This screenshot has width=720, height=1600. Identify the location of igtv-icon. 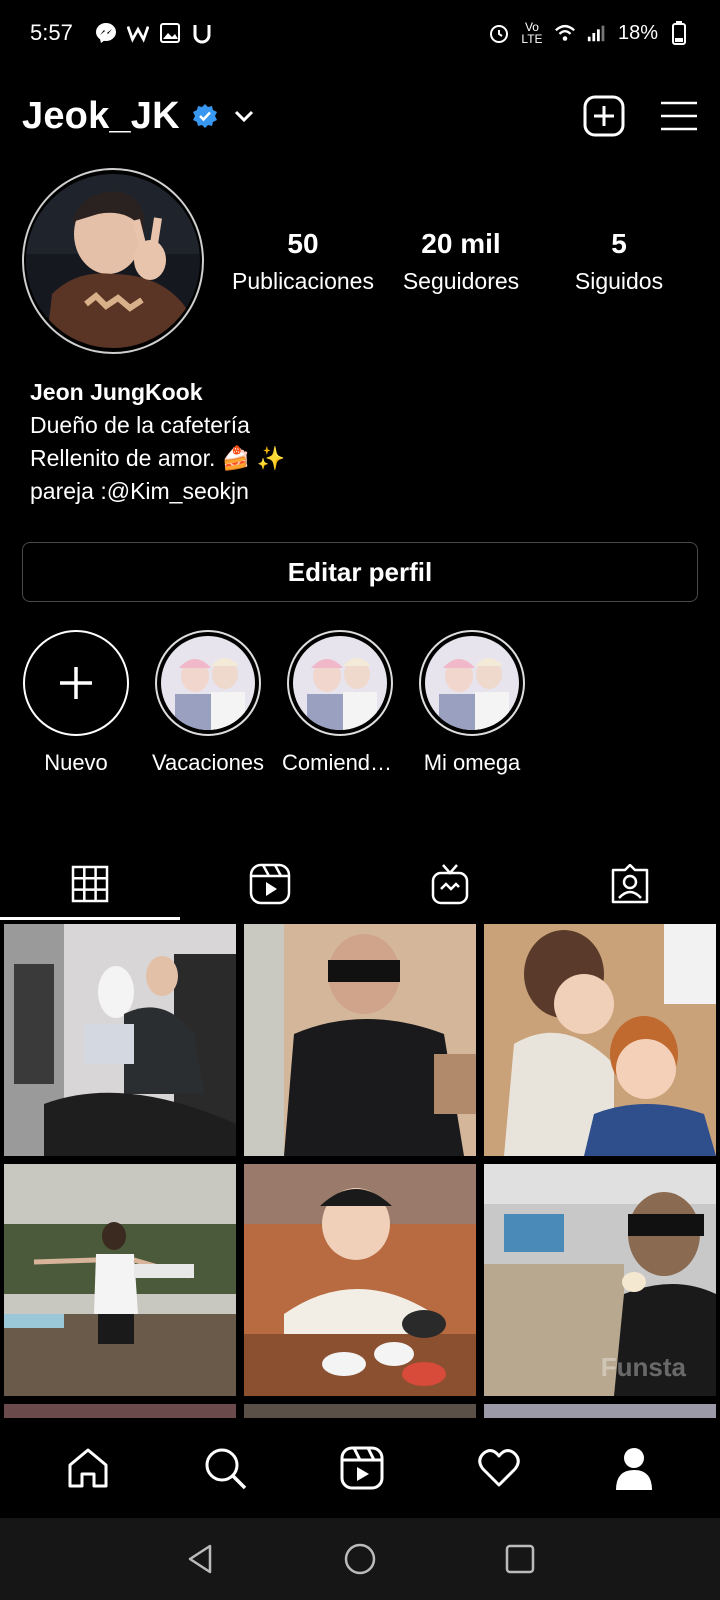
(450, 884).